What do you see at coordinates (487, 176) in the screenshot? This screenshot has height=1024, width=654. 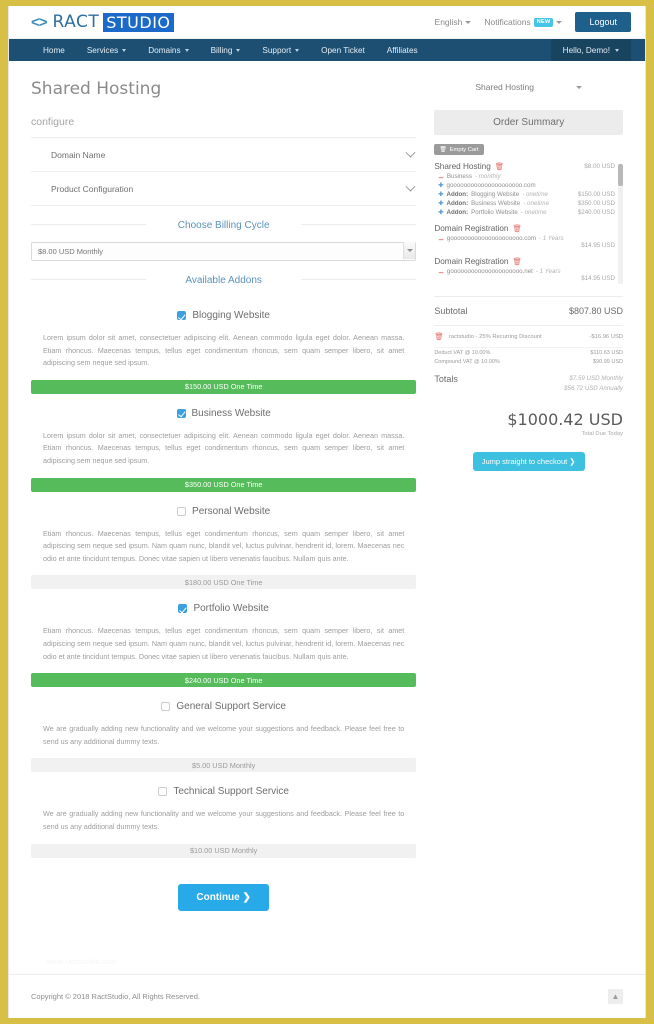 I see `cart-line-meta: - monthly` at bounding box center [487, 176].